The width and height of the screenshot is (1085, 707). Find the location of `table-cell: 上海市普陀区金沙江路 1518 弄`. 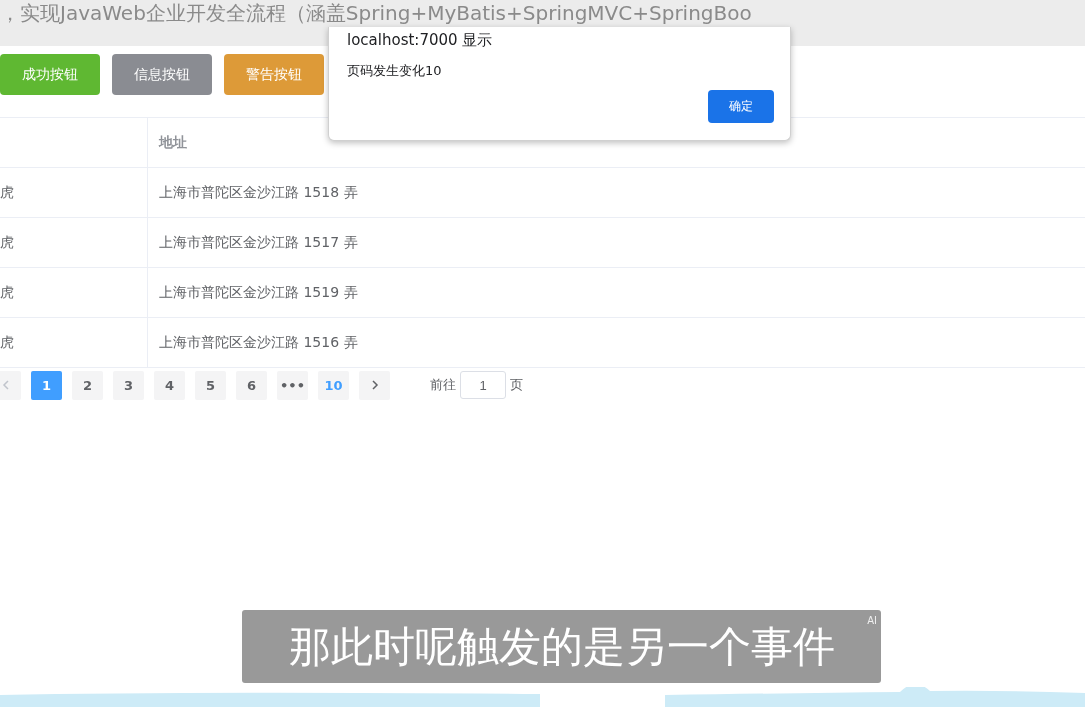

table-cell: 上海市普陀区金沙江路 1518 弄 is located at coordinates (258, 191).